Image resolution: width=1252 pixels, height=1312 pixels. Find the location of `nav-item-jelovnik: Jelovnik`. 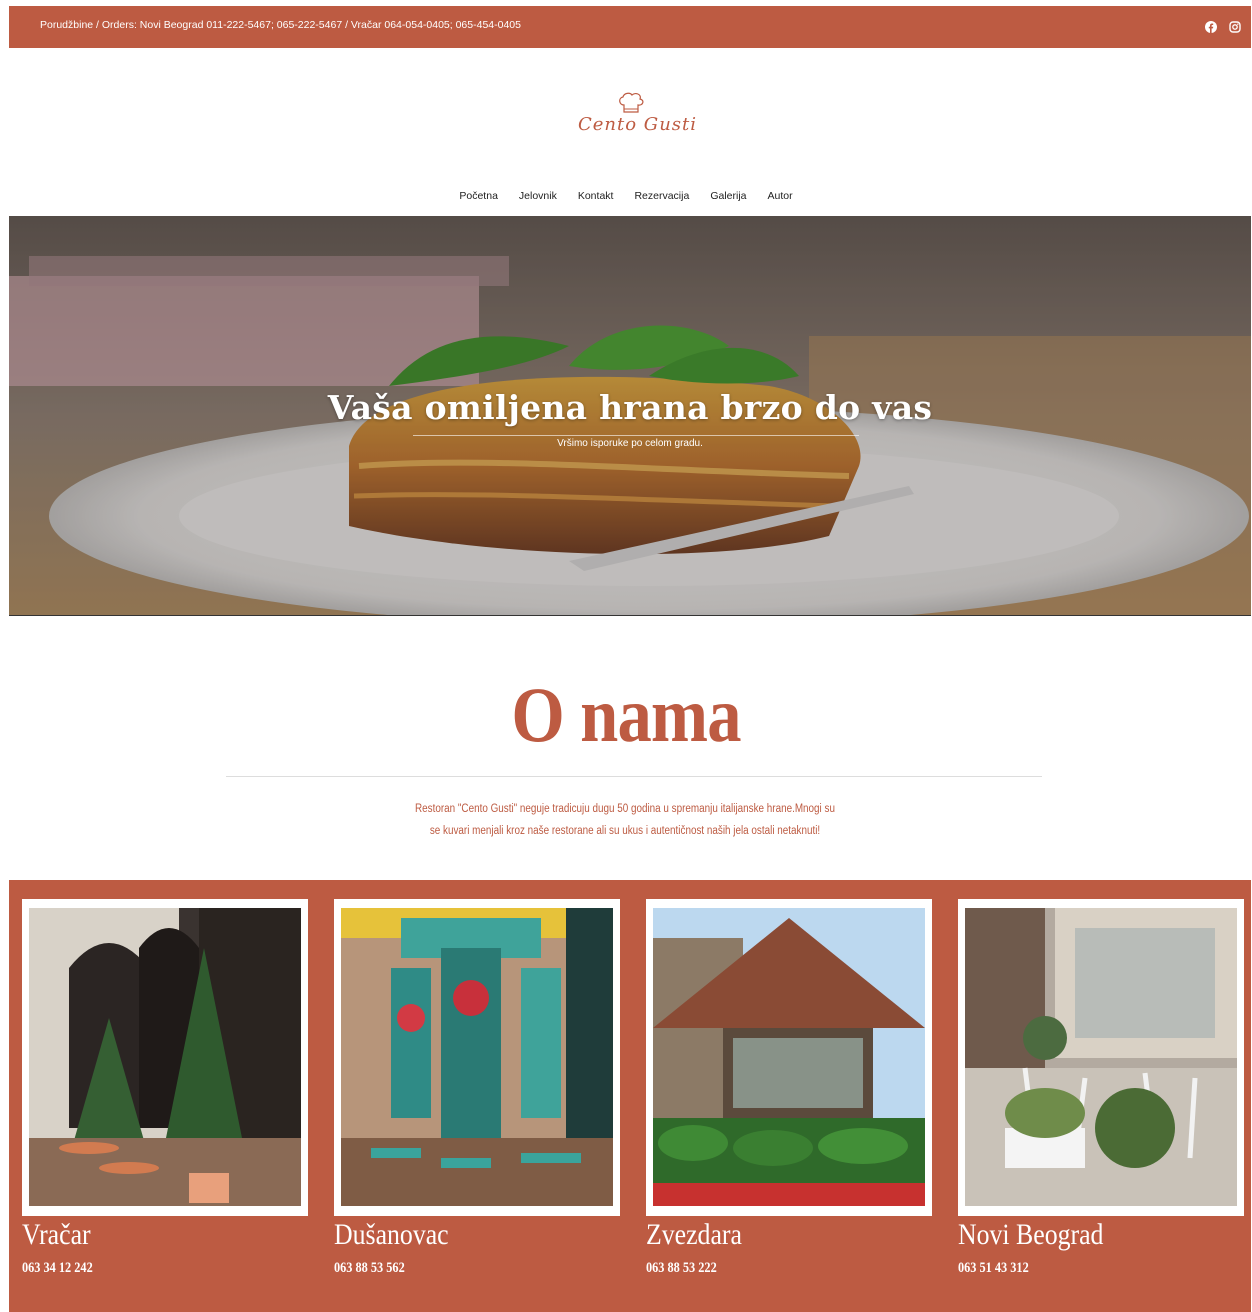

nav-item-jelovnik: Jelovnik is located at coordinates (538, 196).